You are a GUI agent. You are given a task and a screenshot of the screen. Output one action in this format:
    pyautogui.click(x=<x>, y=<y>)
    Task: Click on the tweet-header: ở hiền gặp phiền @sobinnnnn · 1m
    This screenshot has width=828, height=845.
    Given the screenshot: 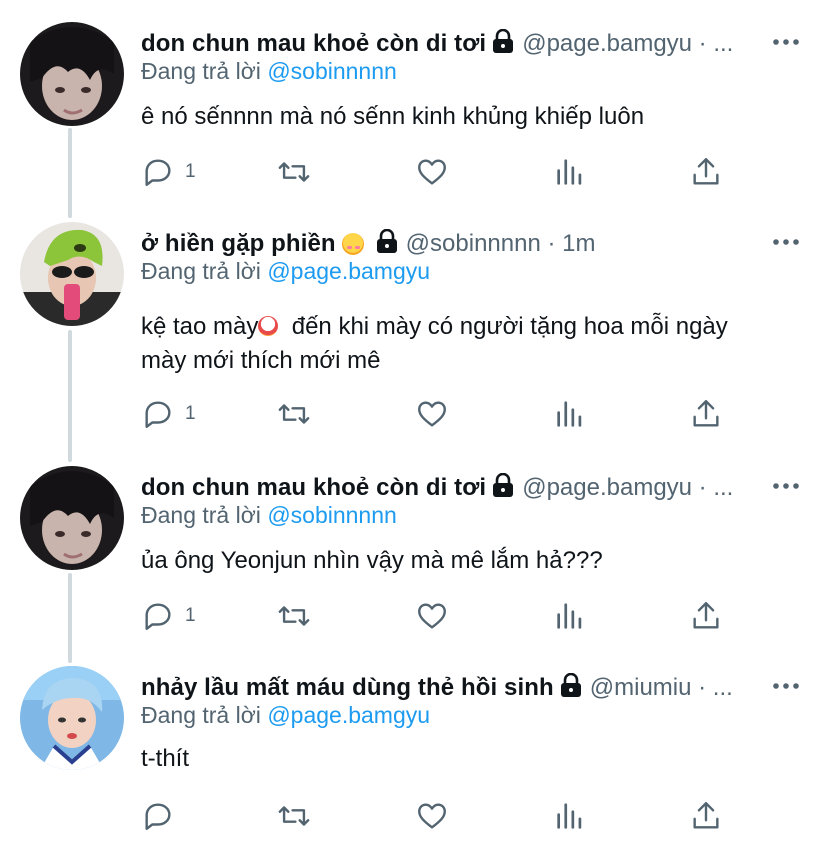 What is the action you would take?
    pyautogui.click(x=474, y=244)
    